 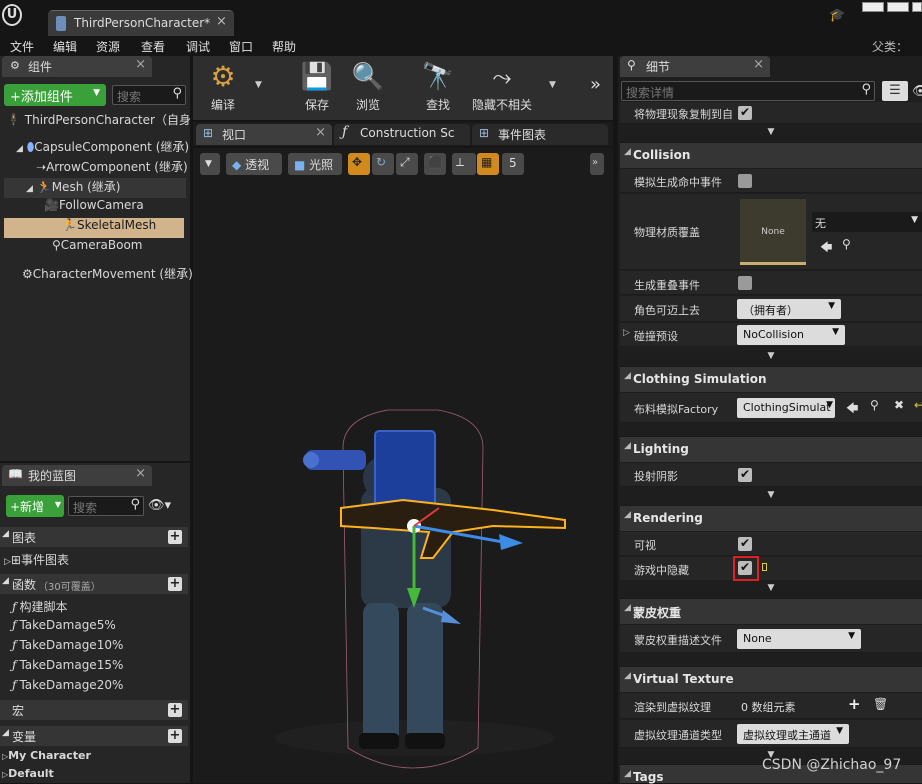 What do you see at coordinates (28, 773) in the screenshot?
I see `variable-group-item: ▷Default` at bounding box center [28, 773].